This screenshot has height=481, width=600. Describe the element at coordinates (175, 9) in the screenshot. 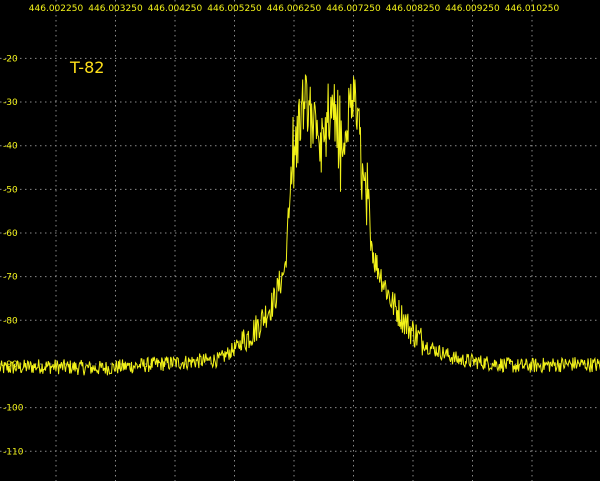

I see `x-tick-label: 446.004250` at that location.